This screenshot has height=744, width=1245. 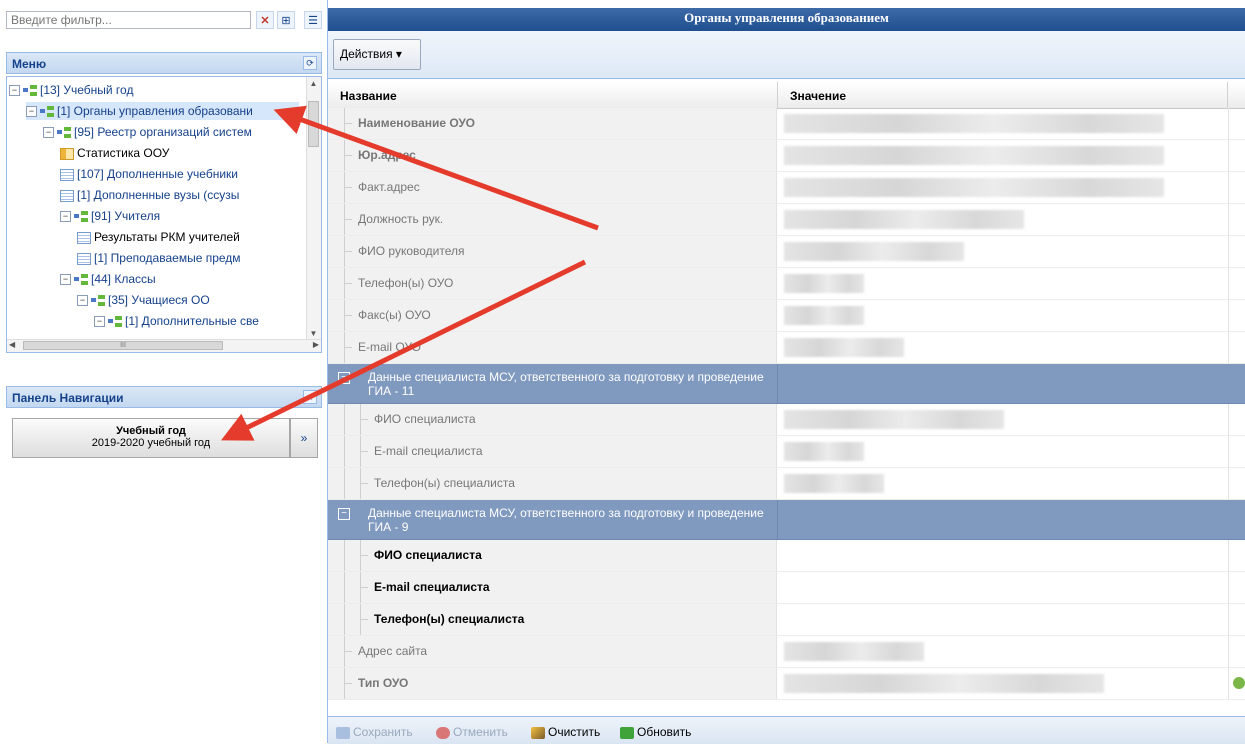 I want to click on property-row: Факс(ы) ОУО, so click(x=786, y=316).